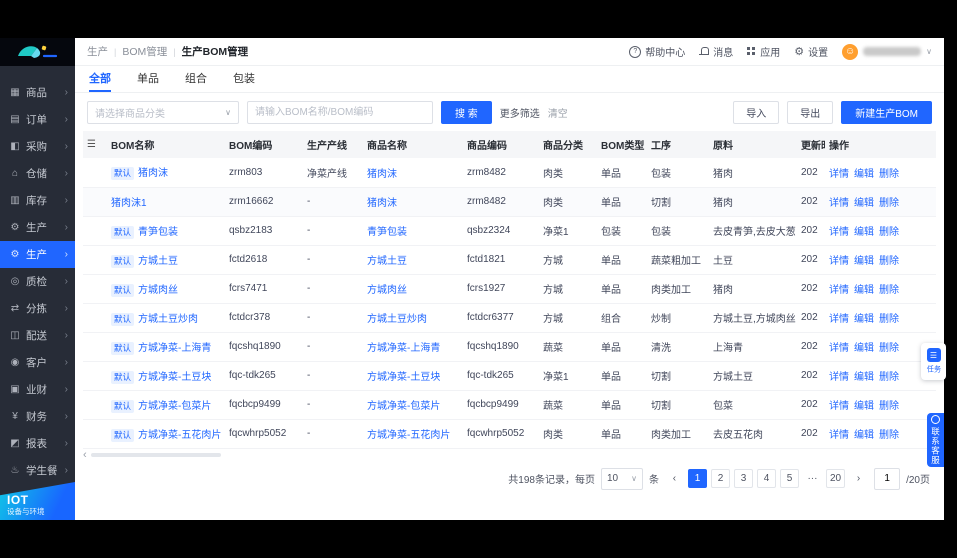 The image size is (957, 558). Describe the element at coordinates (153, 173) in the screenshot. I see `bom-name-link: 猪肉沫` at that location.